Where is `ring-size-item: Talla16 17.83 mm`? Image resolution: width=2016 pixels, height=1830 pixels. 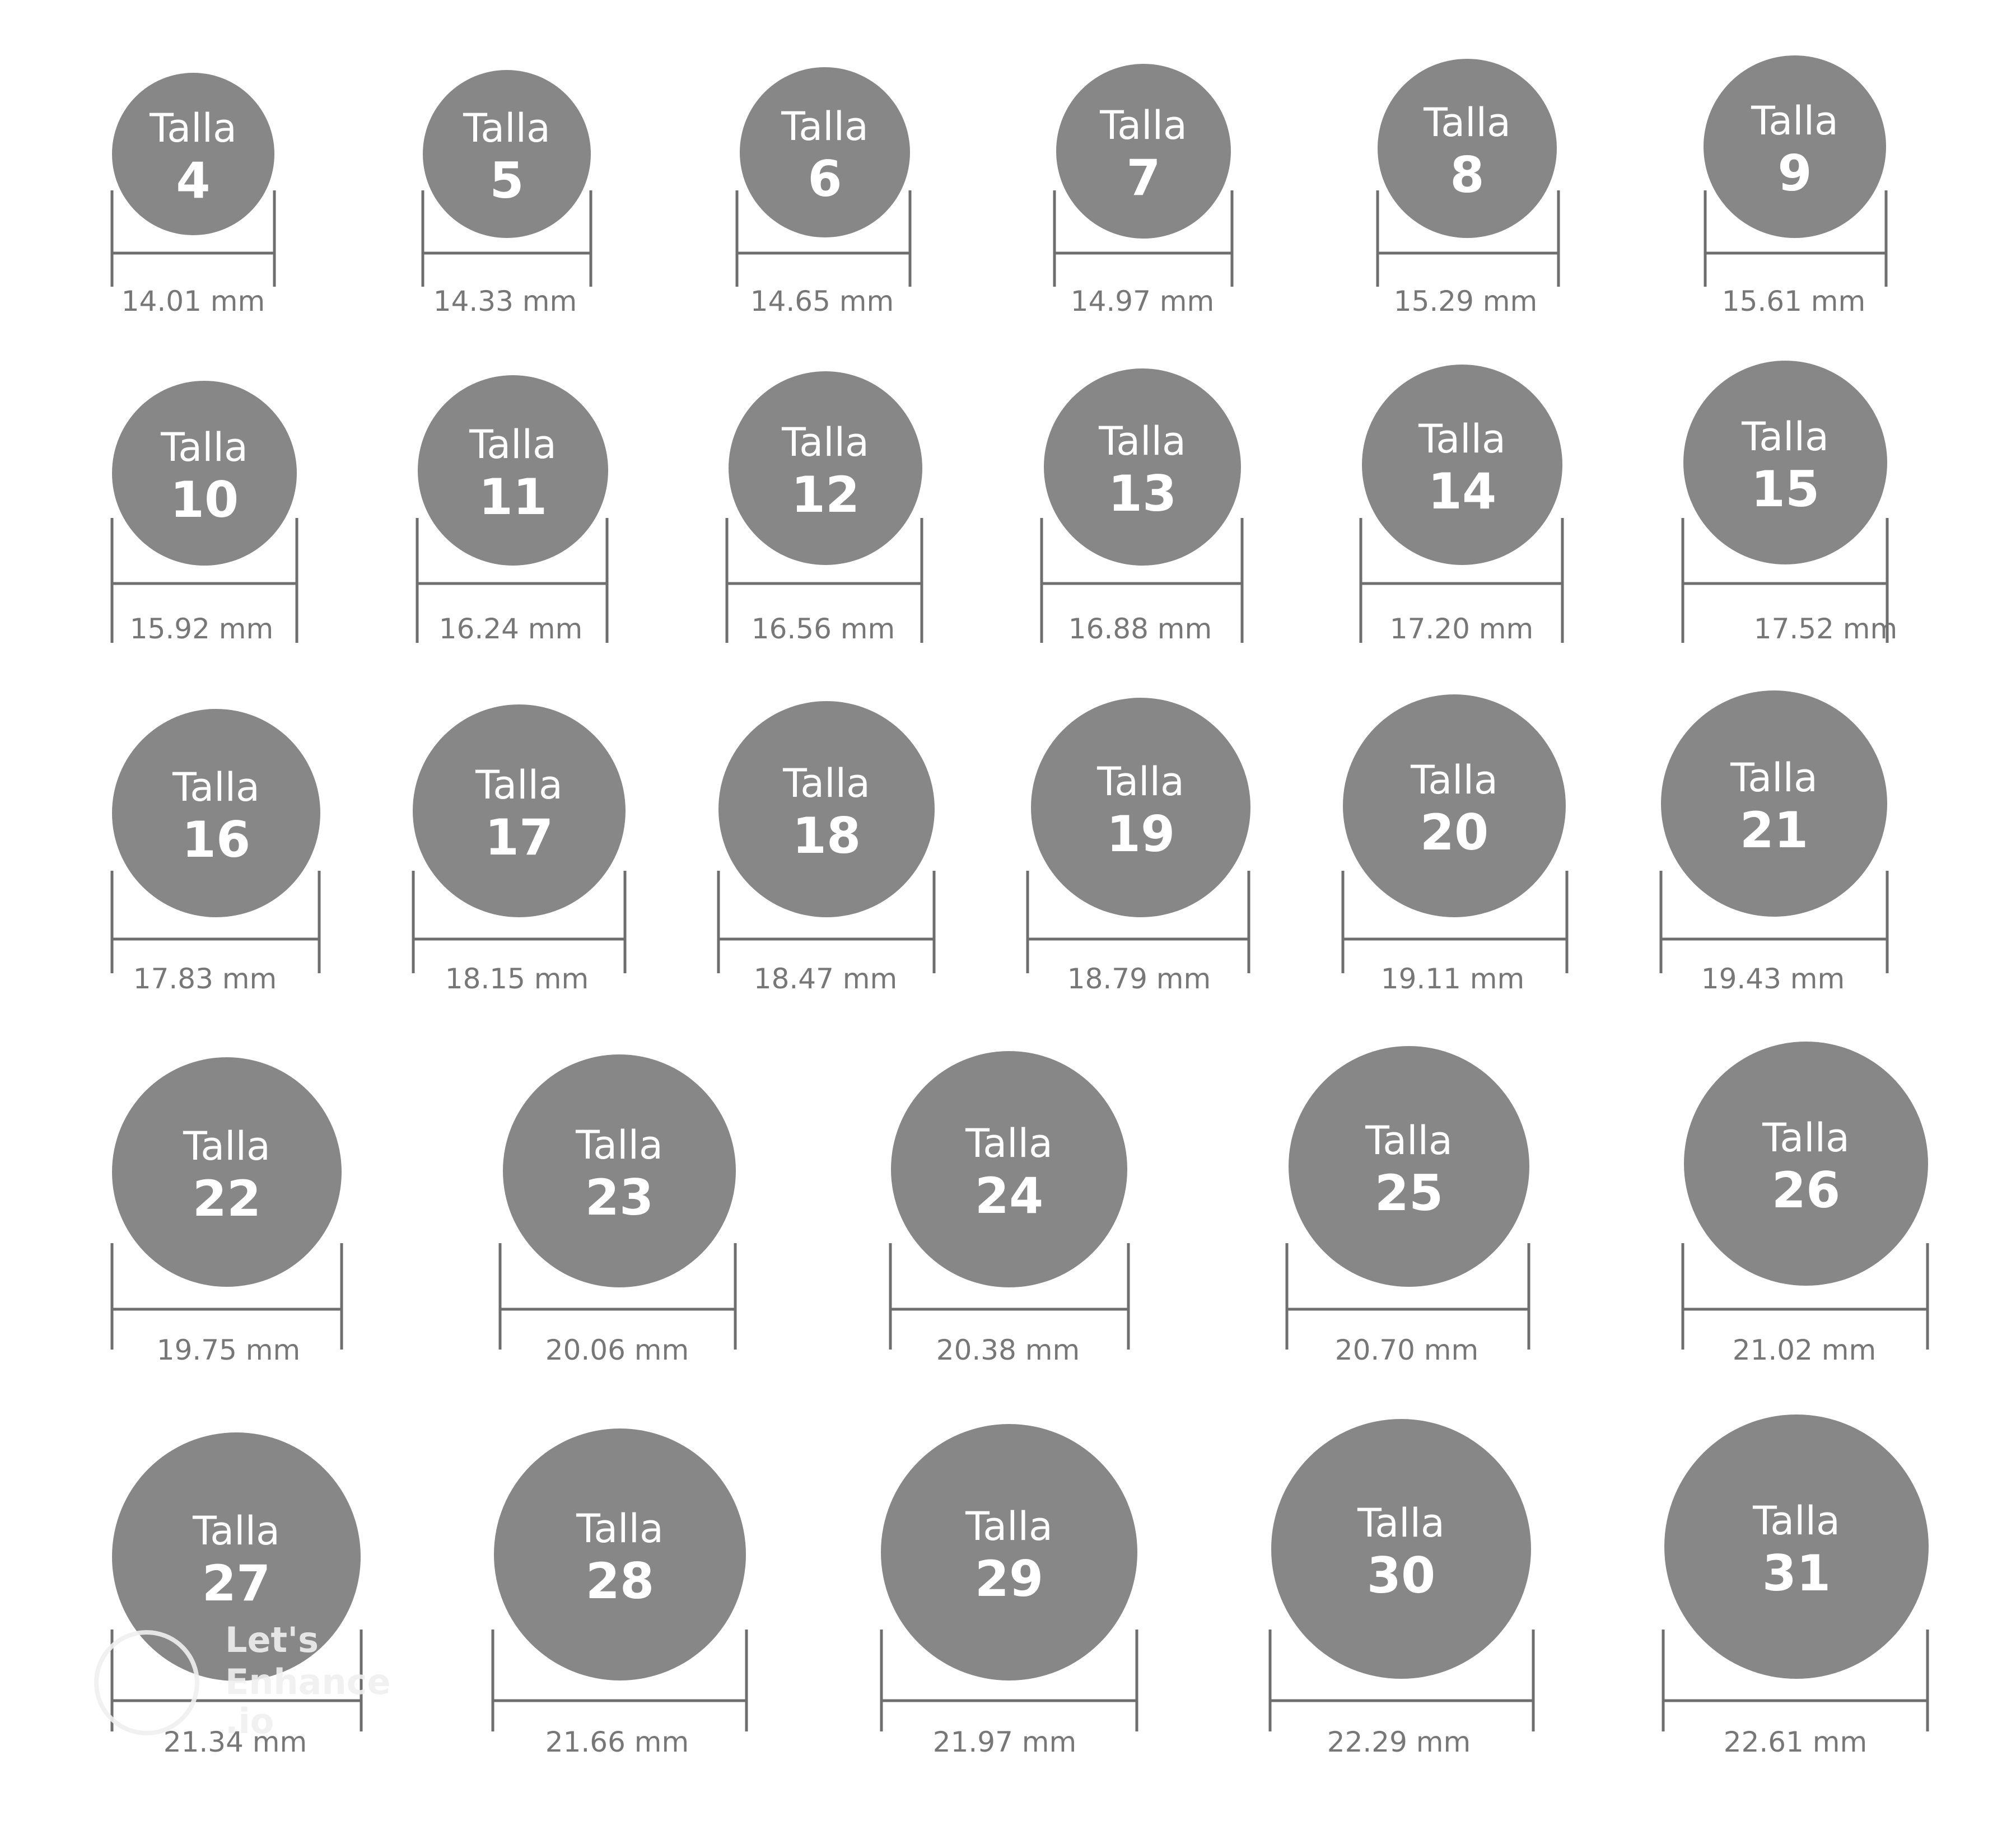
ring-size-item: Talla16 17.83 mm is located at coordinates (216, 852).